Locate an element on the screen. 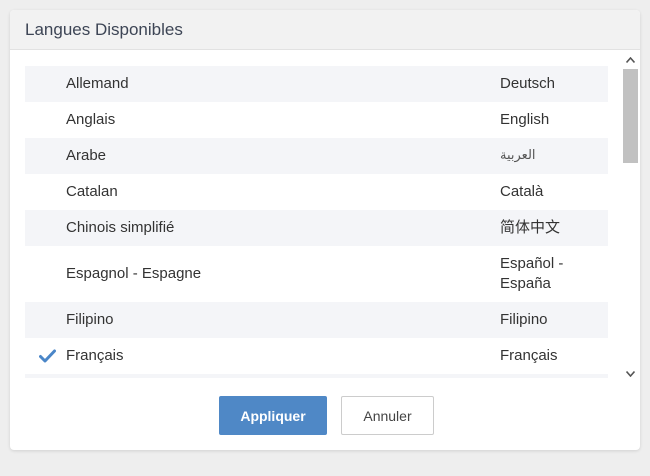 Image resolution: width=650 pixels, height=476 pixels. language-row-arabe: Arabe العربية is located at coordinates (316, 156).